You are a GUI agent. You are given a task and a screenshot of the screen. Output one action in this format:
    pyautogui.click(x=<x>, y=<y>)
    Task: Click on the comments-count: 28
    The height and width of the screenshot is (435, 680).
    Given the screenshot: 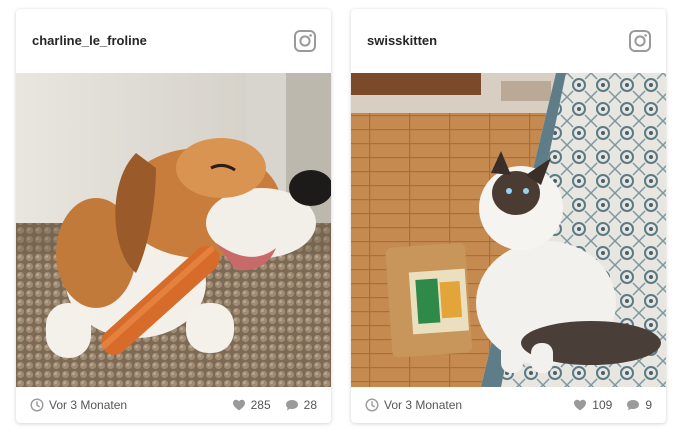 What is the action you would take?
    pyautogui.click(x=310, y=405)
    